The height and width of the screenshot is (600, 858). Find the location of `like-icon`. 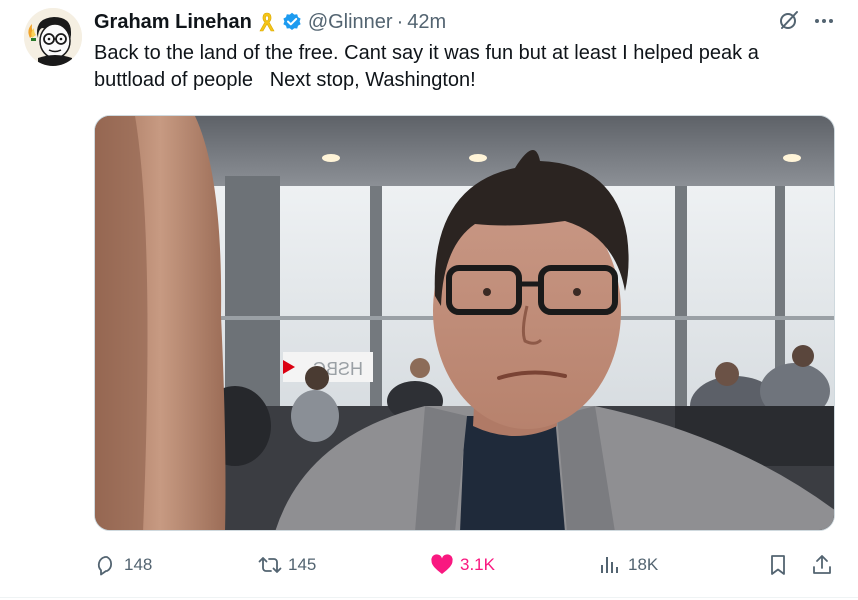

like-icon is located at coordinates (442, 564).